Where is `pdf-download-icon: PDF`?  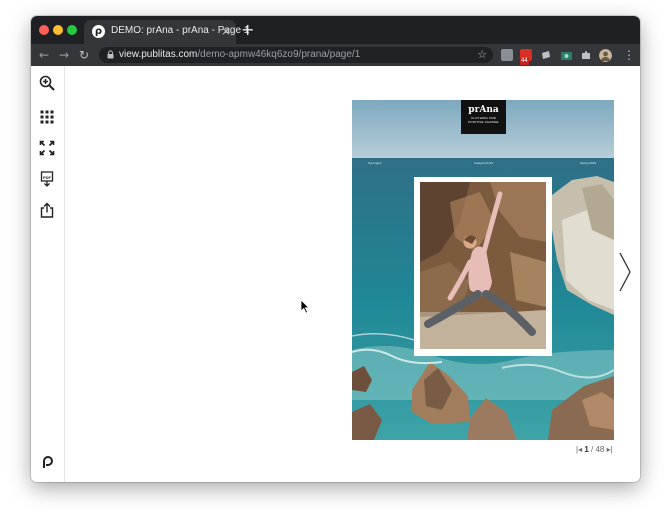 pdf-download-icon: PDF is located at coordinates (47, 179).